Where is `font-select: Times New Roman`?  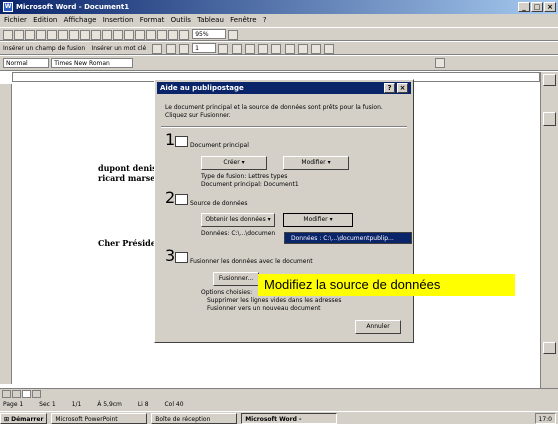 font-select: Times New Roman is located at coordinates (92, 63).